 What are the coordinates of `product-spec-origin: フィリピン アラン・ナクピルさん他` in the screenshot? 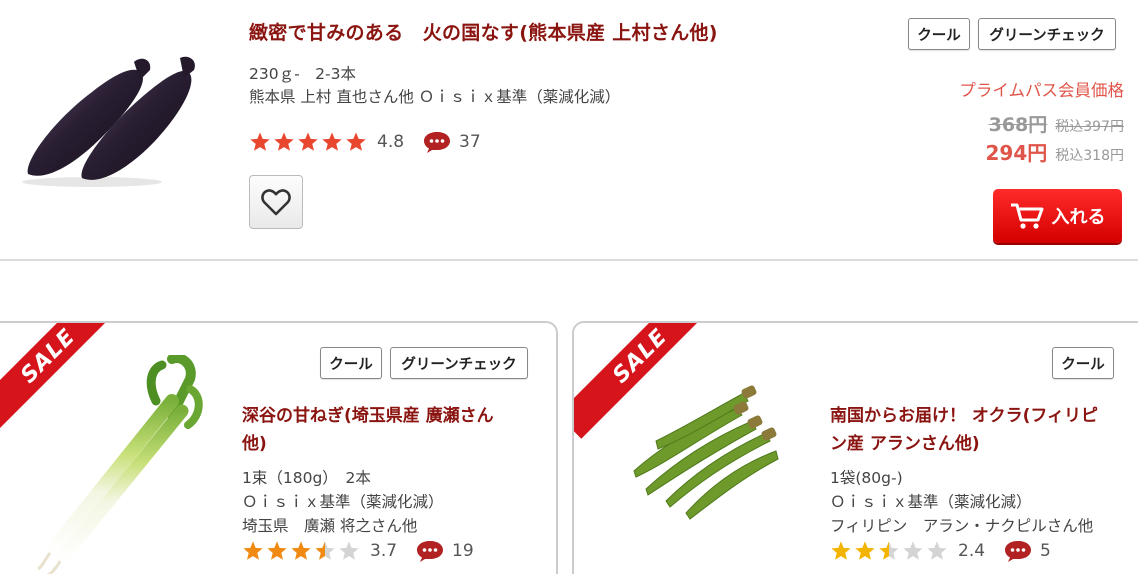 It's located at (962, 526).